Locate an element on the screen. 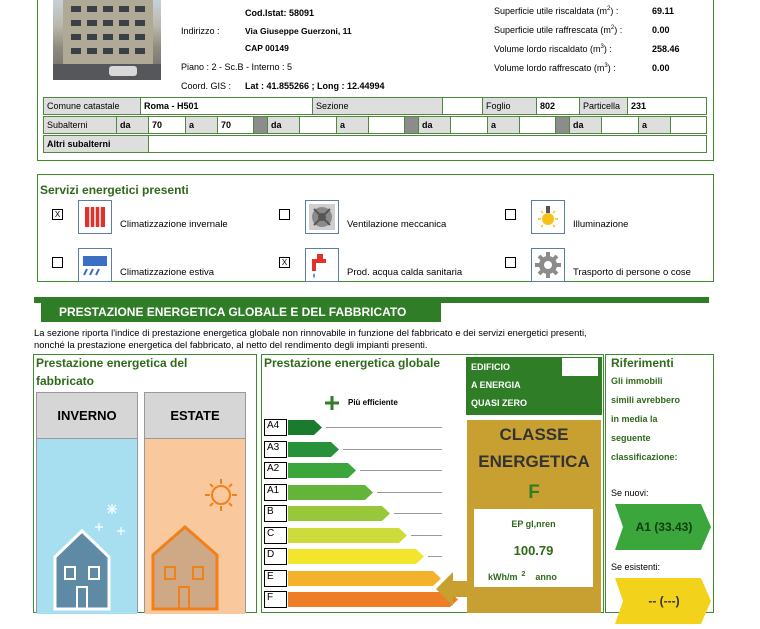  surface-value: 69.11 is located at coordinates (663, 11).